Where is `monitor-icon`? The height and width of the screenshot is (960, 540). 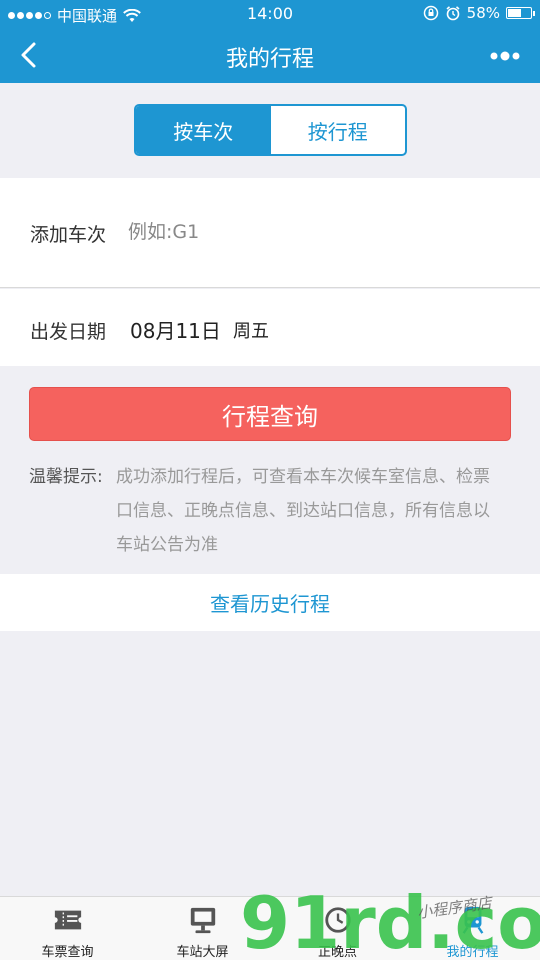 monitor-icon is located at coordinates (202, 920).